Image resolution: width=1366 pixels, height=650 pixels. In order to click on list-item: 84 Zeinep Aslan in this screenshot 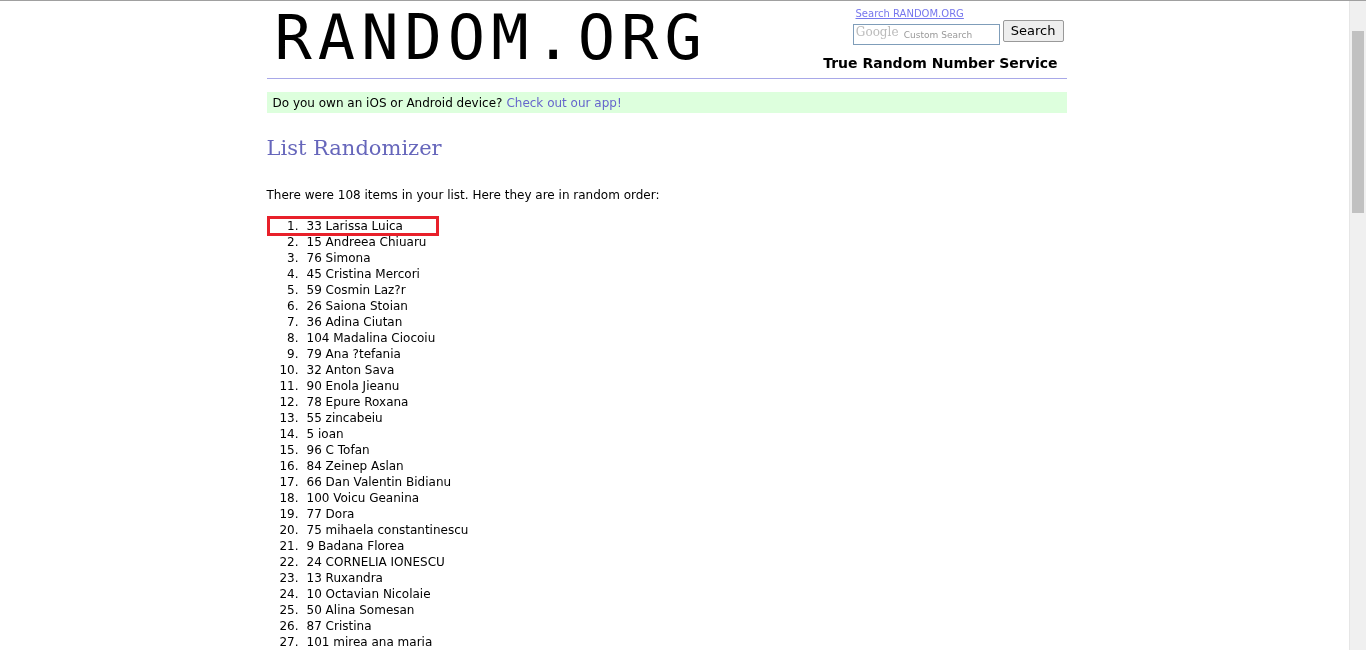, I will do `click(355, 466)`.